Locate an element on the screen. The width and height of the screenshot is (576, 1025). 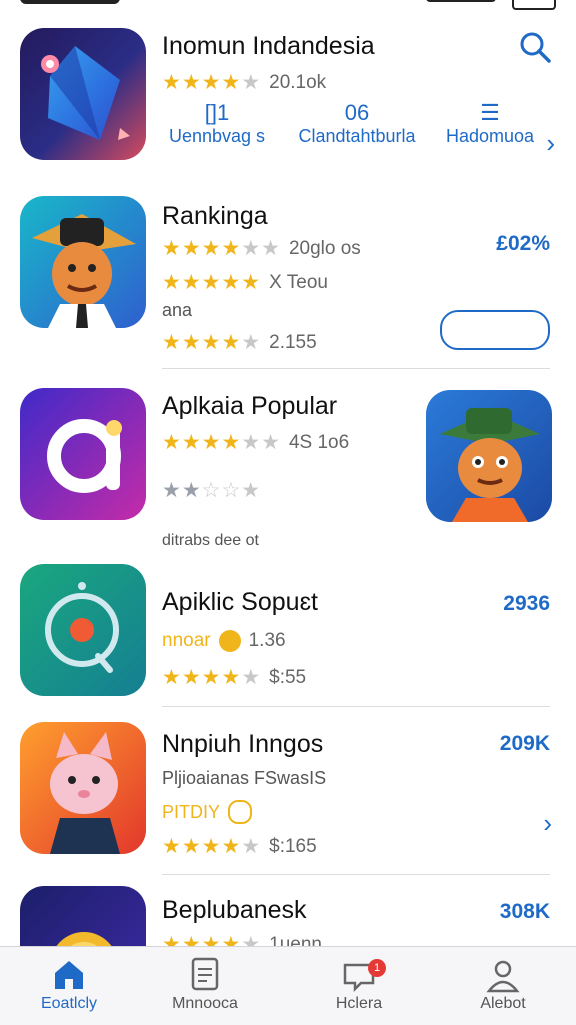
rating-count: 1uenn is located at coordinates (295, 940).